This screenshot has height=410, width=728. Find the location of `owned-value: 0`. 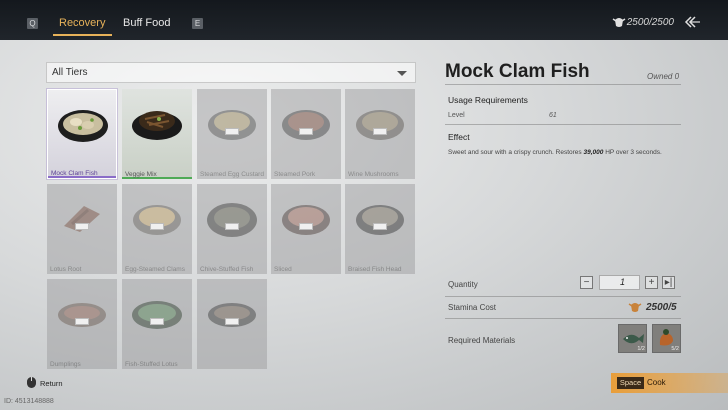

owned-value: 0 is located at coordinates (677, 76).